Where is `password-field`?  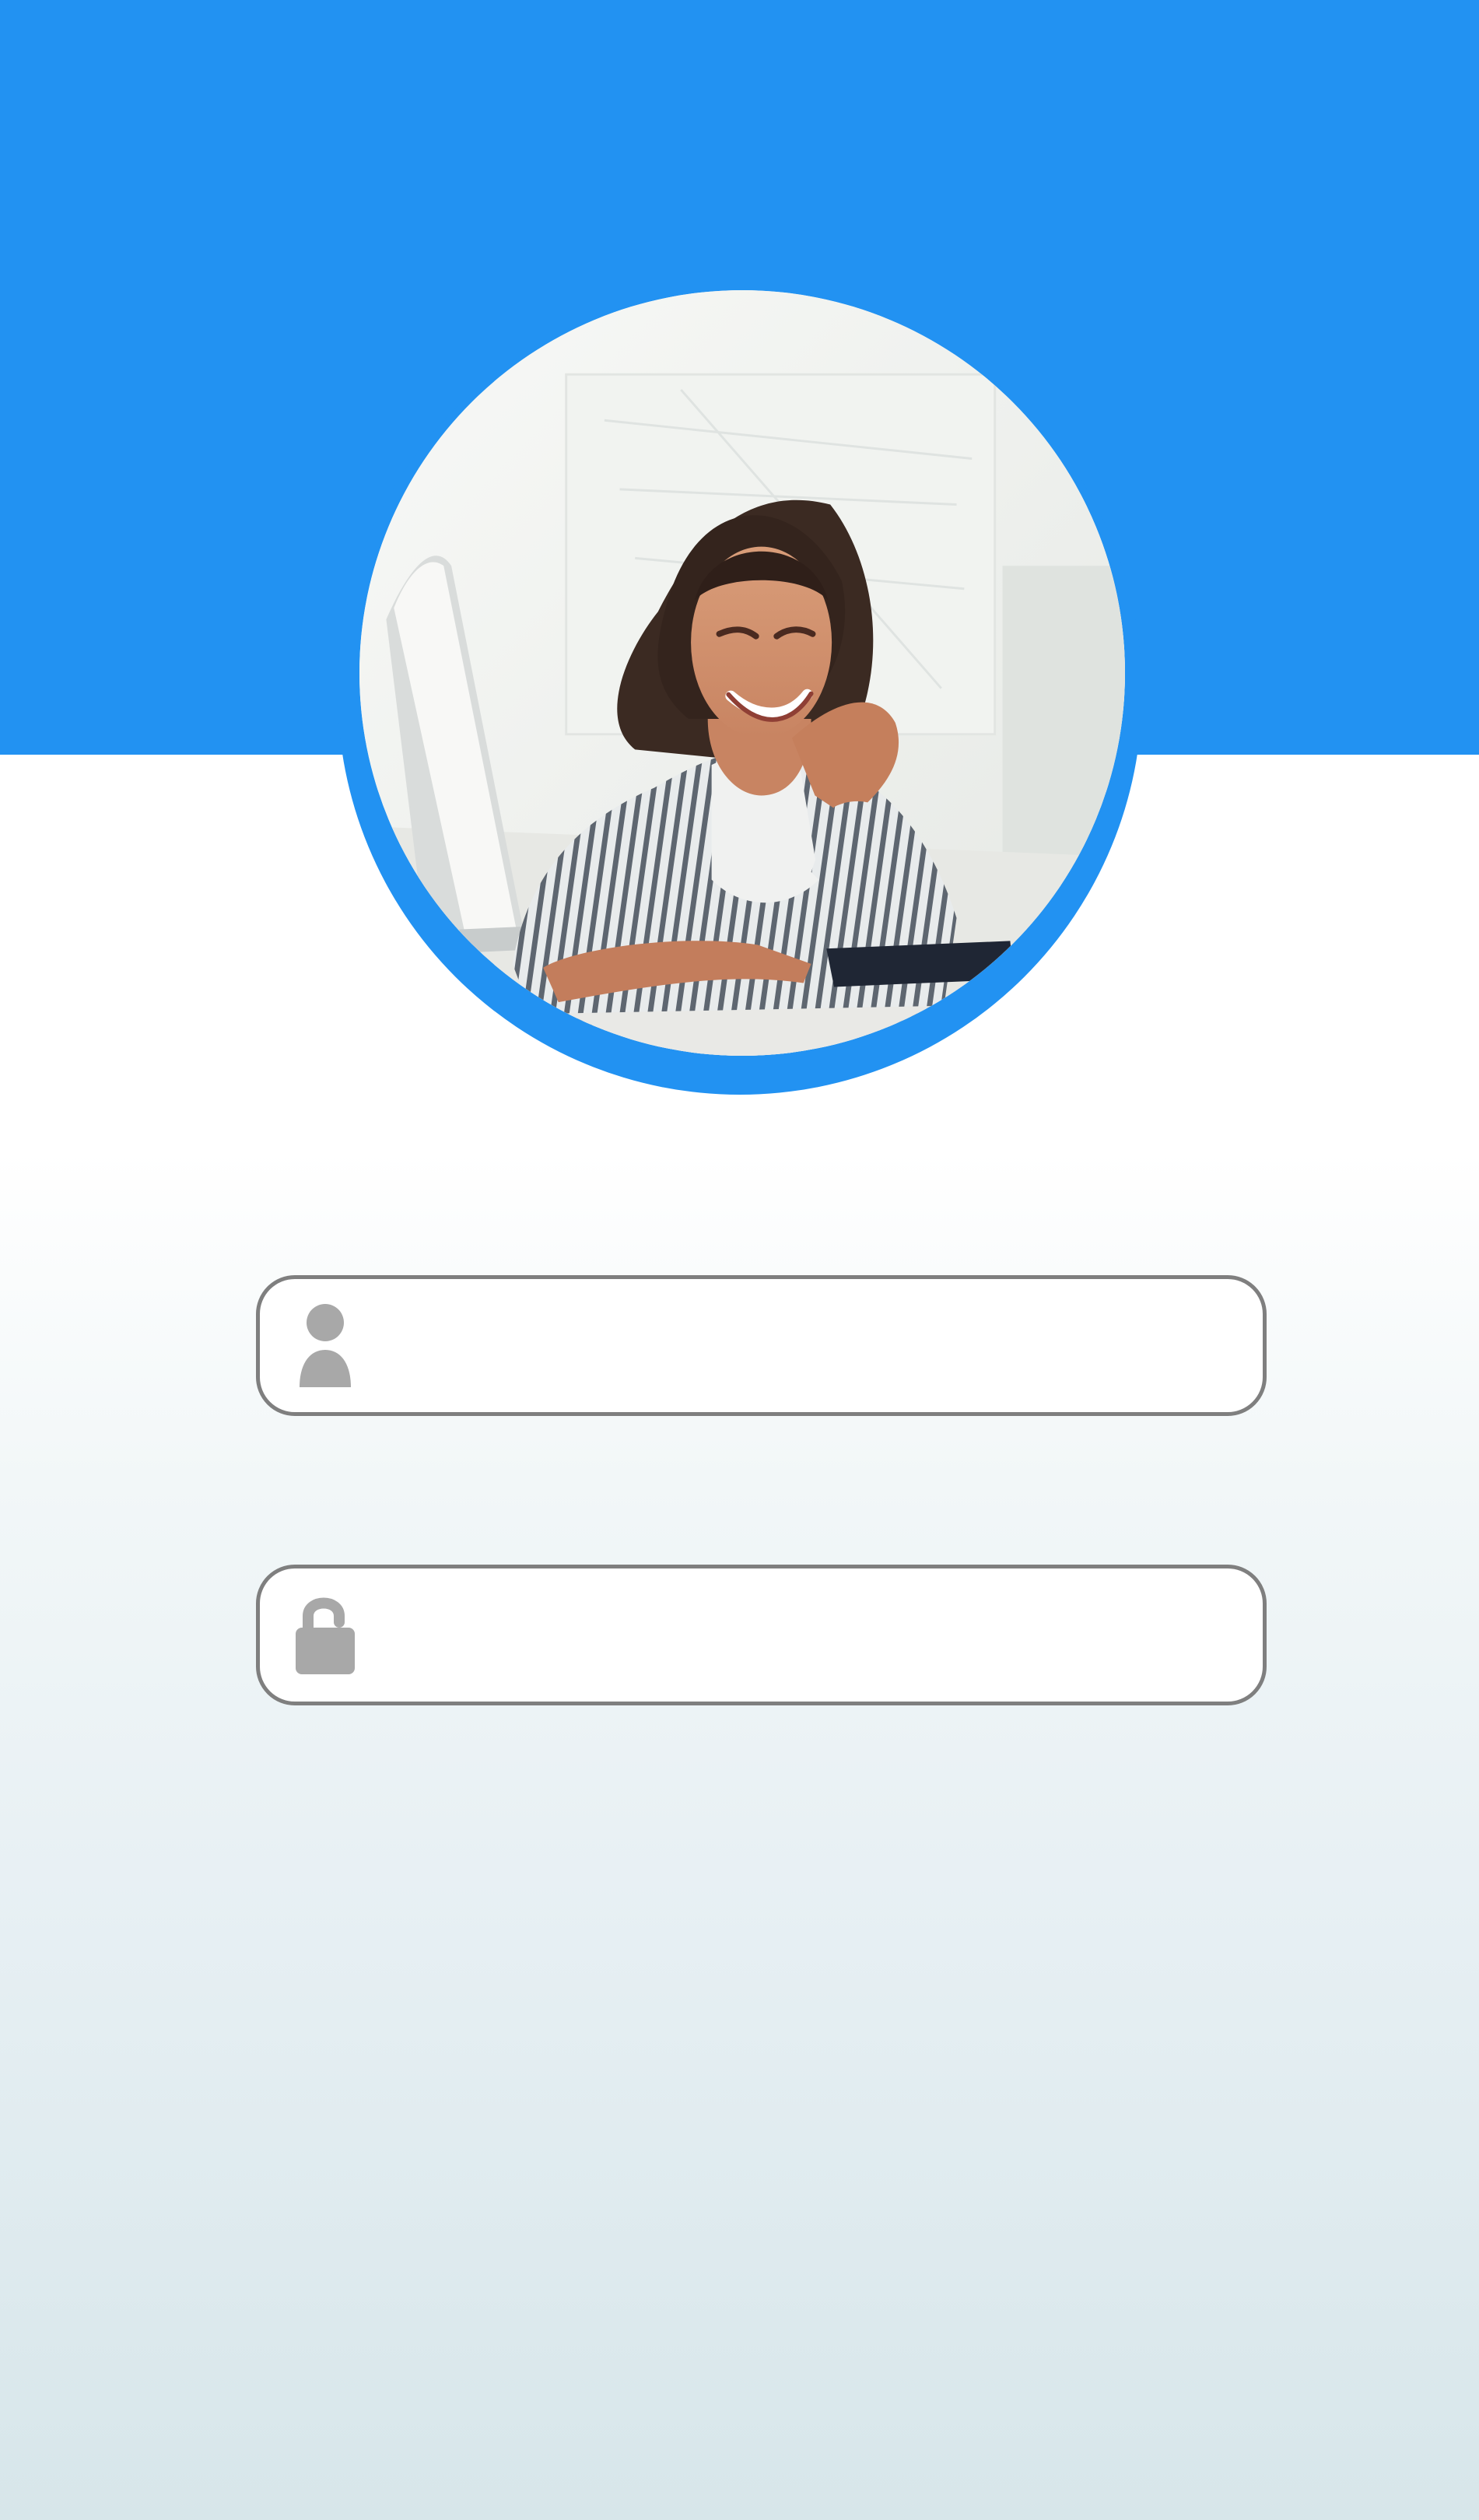 password-field is located at coordinates (761, 1635).